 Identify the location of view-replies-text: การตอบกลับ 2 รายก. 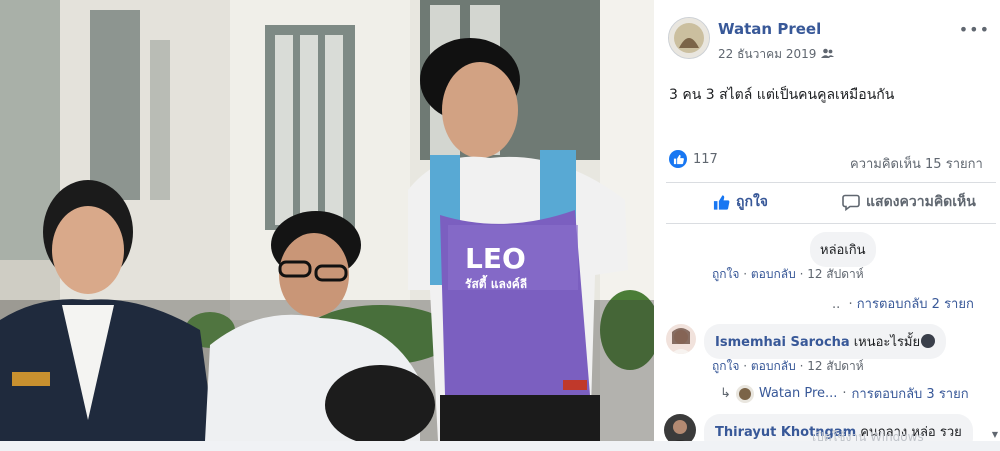
(915, 304).